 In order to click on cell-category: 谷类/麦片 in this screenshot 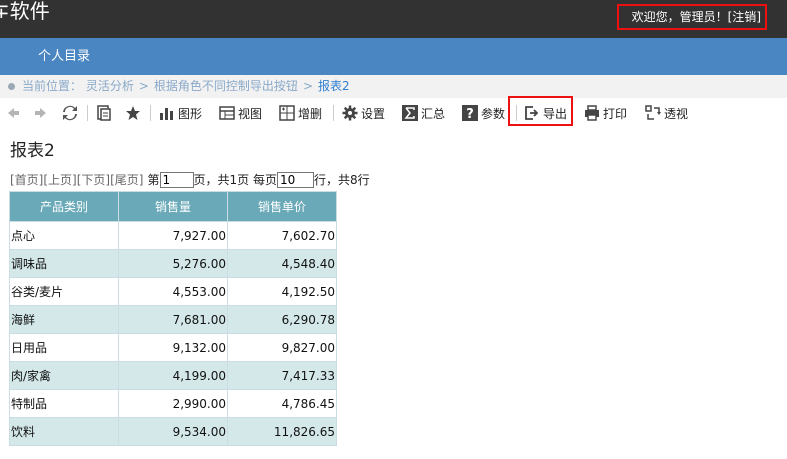, I will do `click(64, 291)`.